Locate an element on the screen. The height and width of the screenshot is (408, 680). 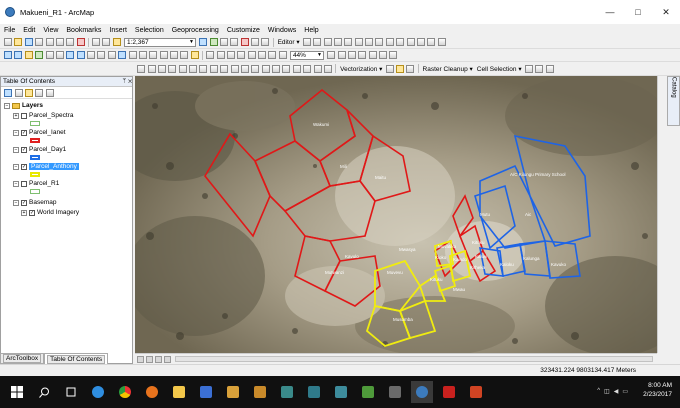
menu-view: View is located at coordinates (50, 30).